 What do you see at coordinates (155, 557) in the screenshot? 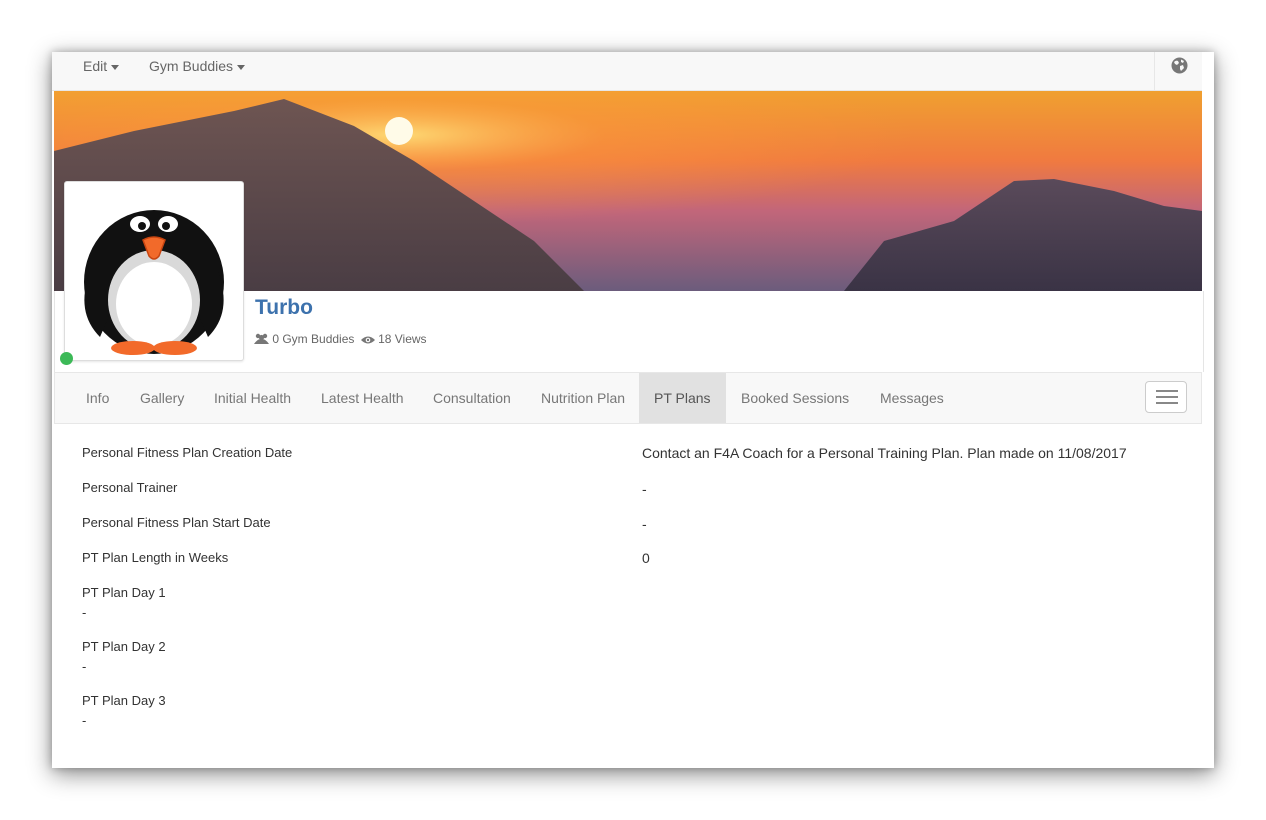
I see `plan-length-label: PT Plan Length in Weeks` at bounding box center [155, 557].